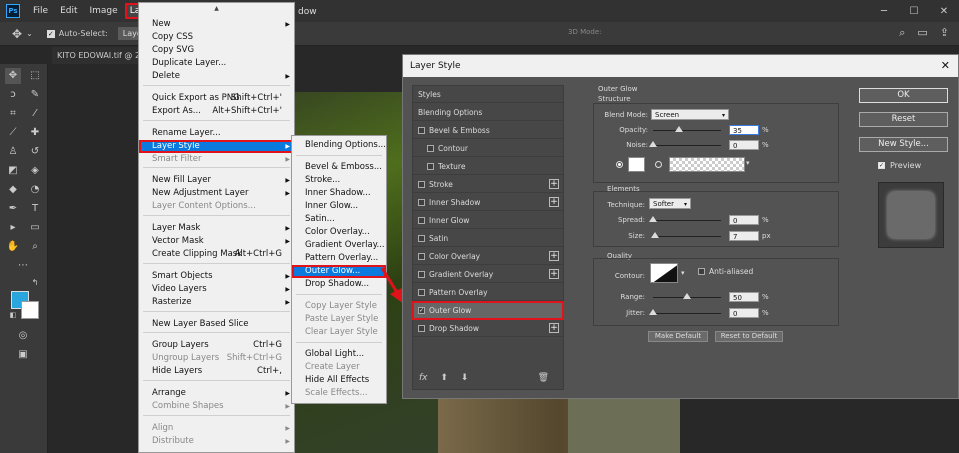  Describe the element at coordinates (653, 219) in the screenshot. I see `spread-slider-thumb` at that location.